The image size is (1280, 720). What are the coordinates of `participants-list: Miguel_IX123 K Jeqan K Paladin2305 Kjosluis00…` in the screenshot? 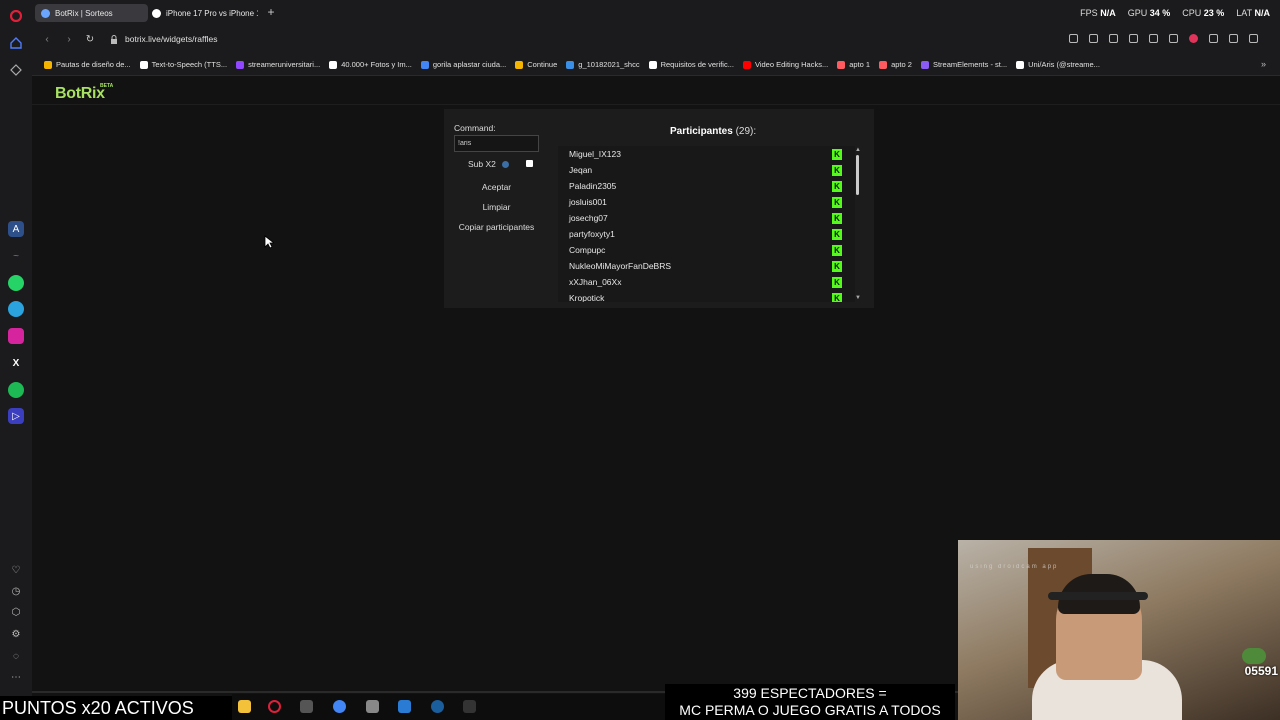 It's located at (706, 224).